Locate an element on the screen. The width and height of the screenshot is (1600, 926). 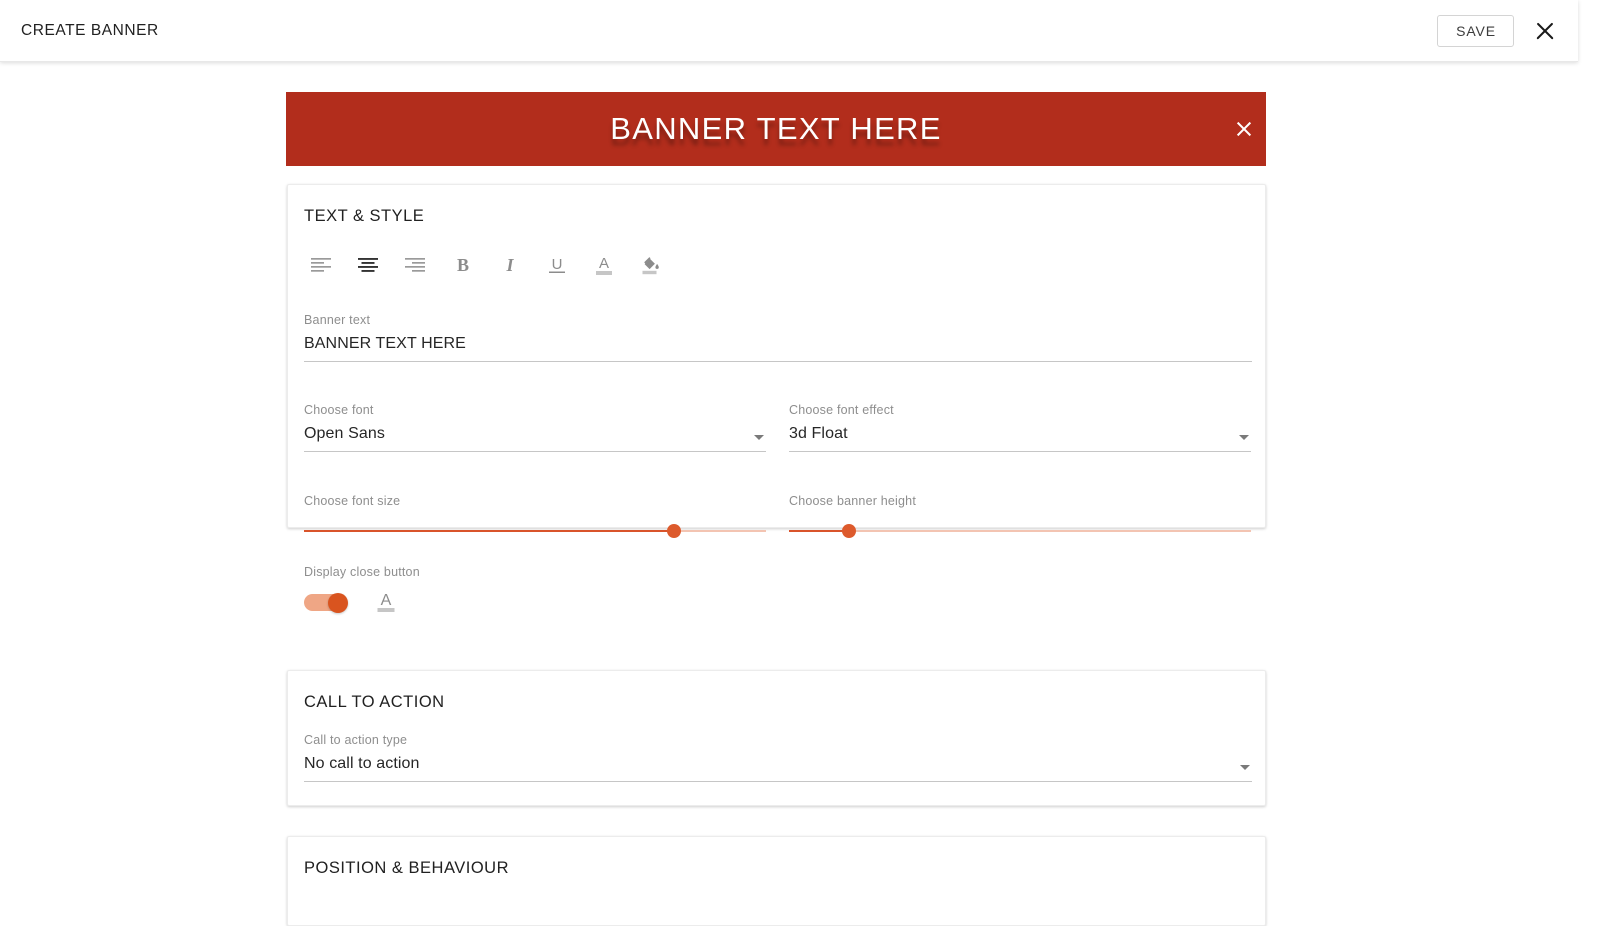
display-close-button-field: Display close button A is located at coordinates (535, 590).